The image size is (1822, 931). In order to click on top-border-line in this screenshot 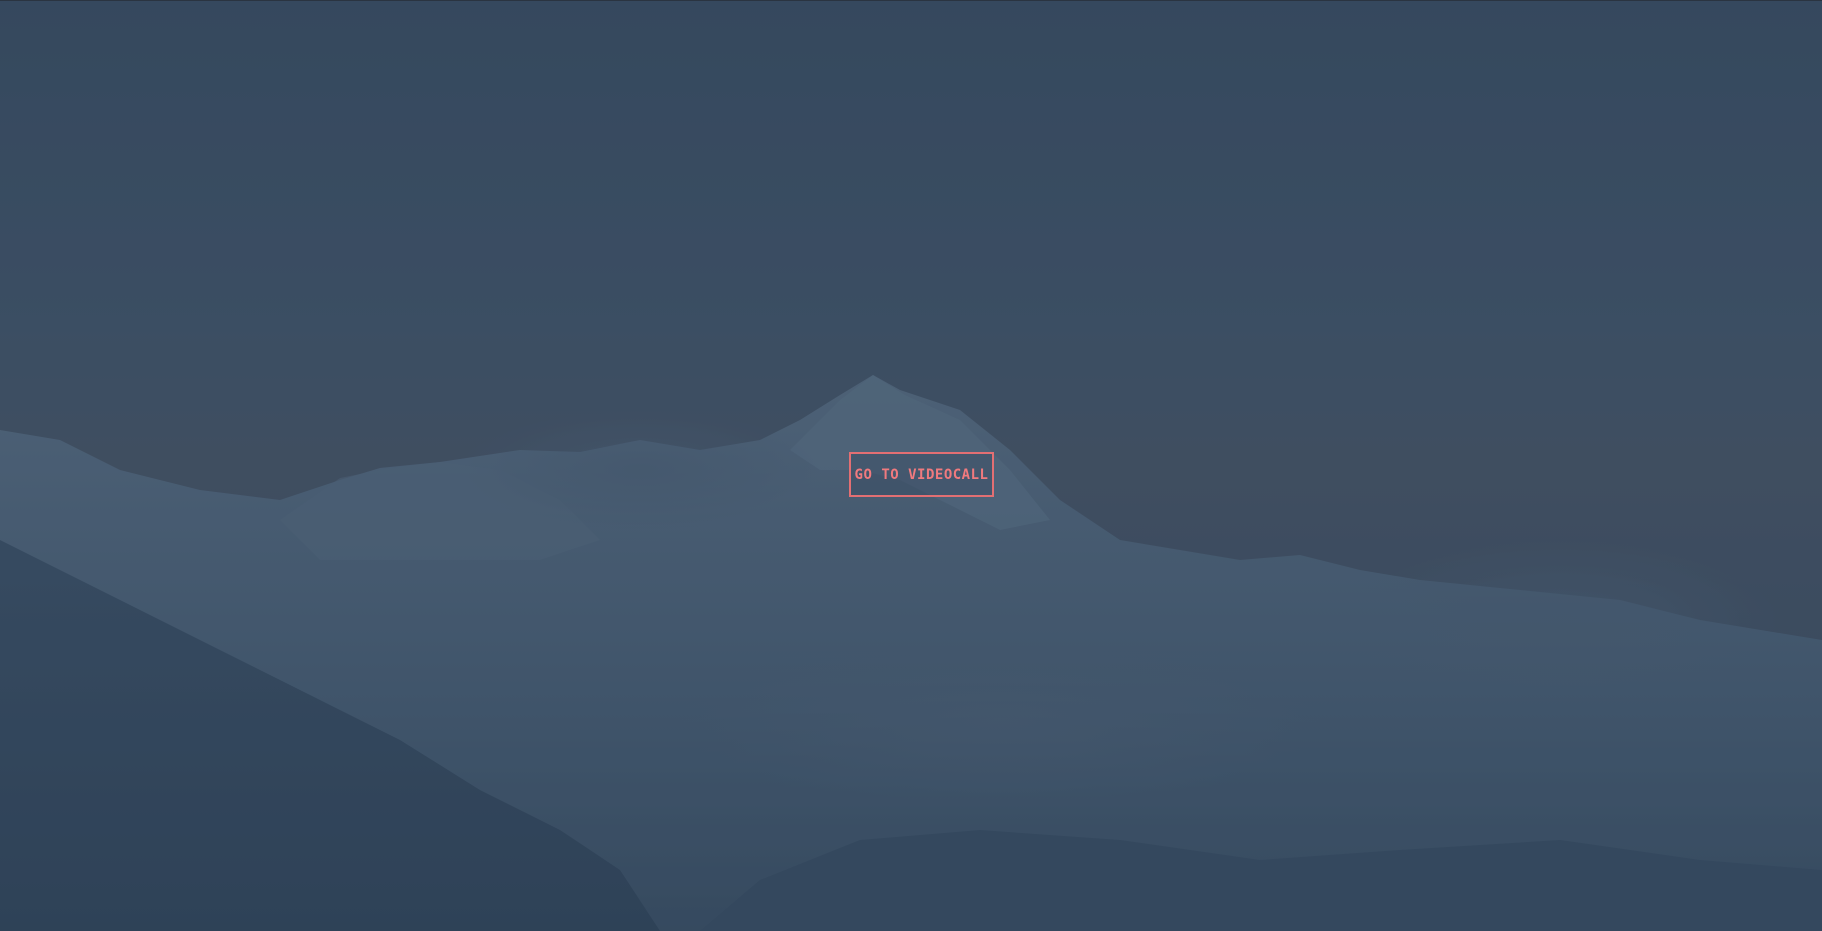, I will do `click(911, 0)`.